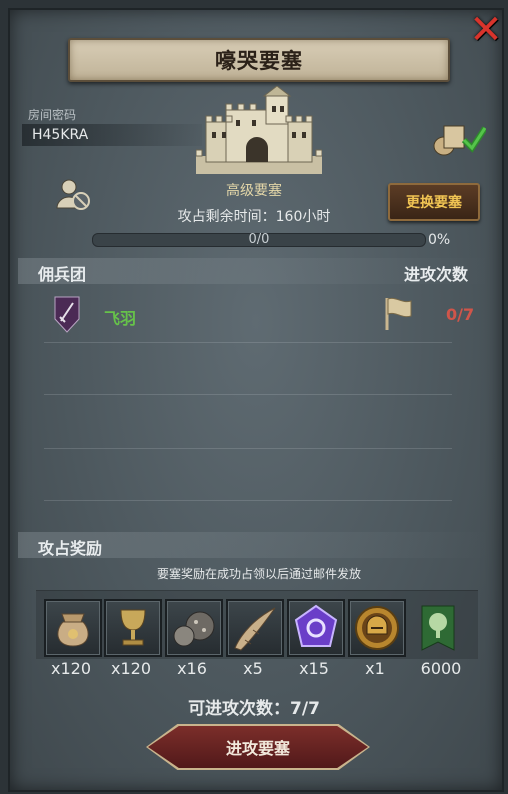 The height and width of the screenshot is (794, 508). I want to click on reward-section-title: 攻占奖励, so click(70, 548).